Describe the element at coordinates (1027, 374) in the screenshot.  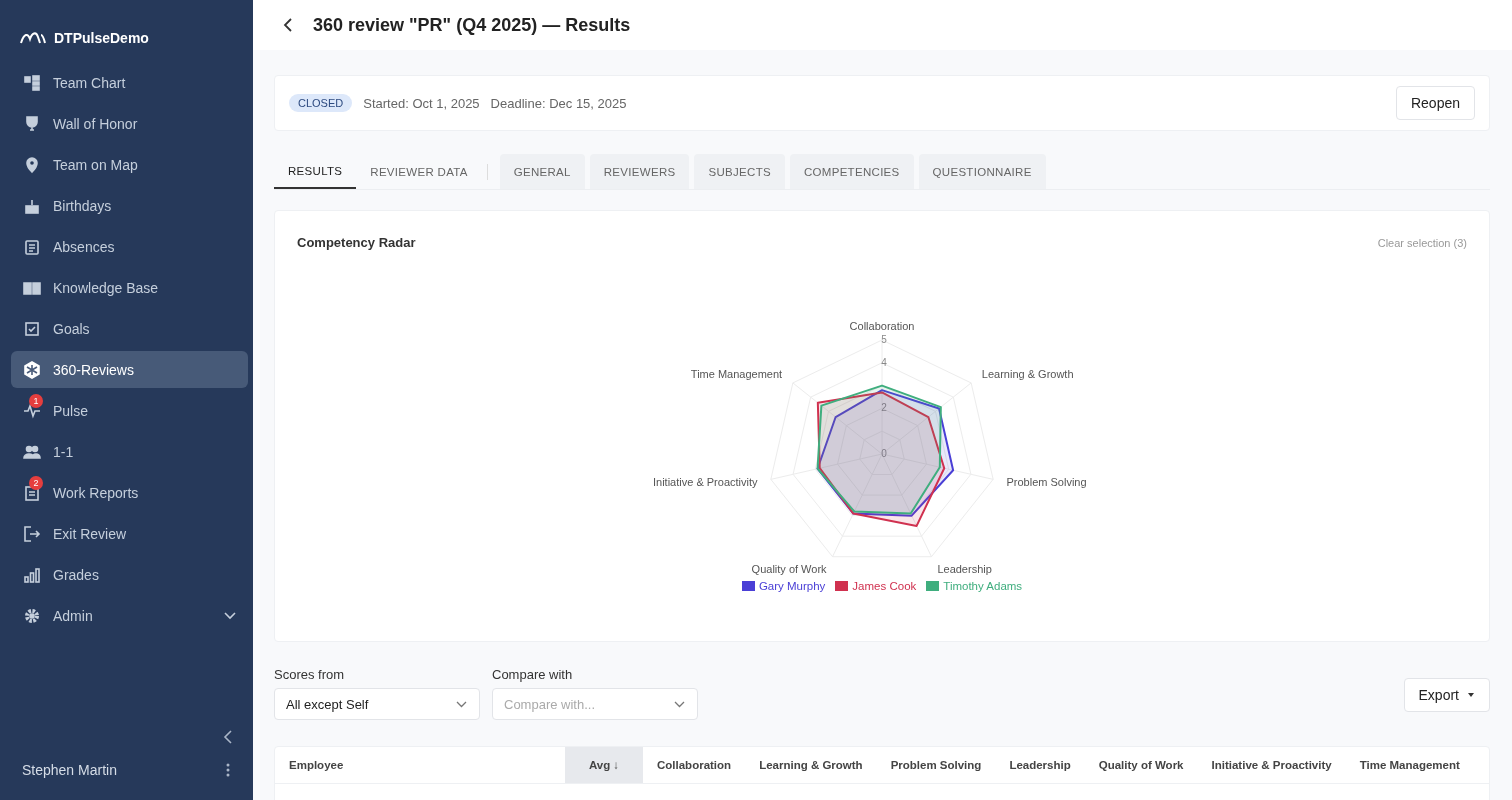
I see `axis-label: Learning & Growth` at that location.